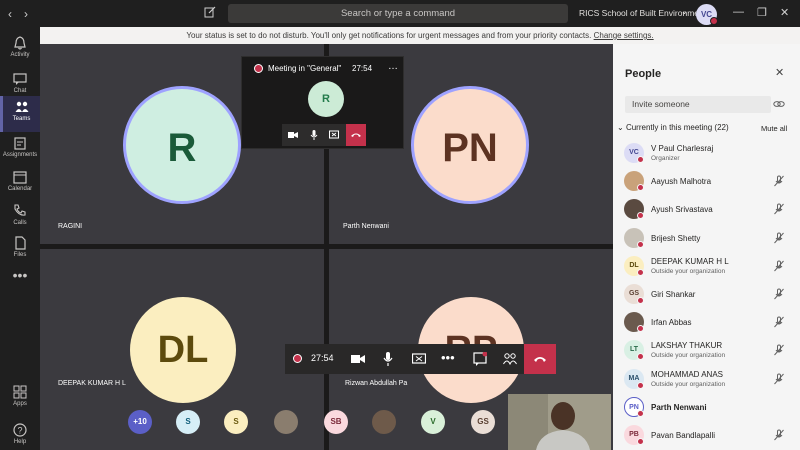  Describe the element at coordinates (10, 14) in the screenshot. I see `back-arrow-icon: ‹` at that location.